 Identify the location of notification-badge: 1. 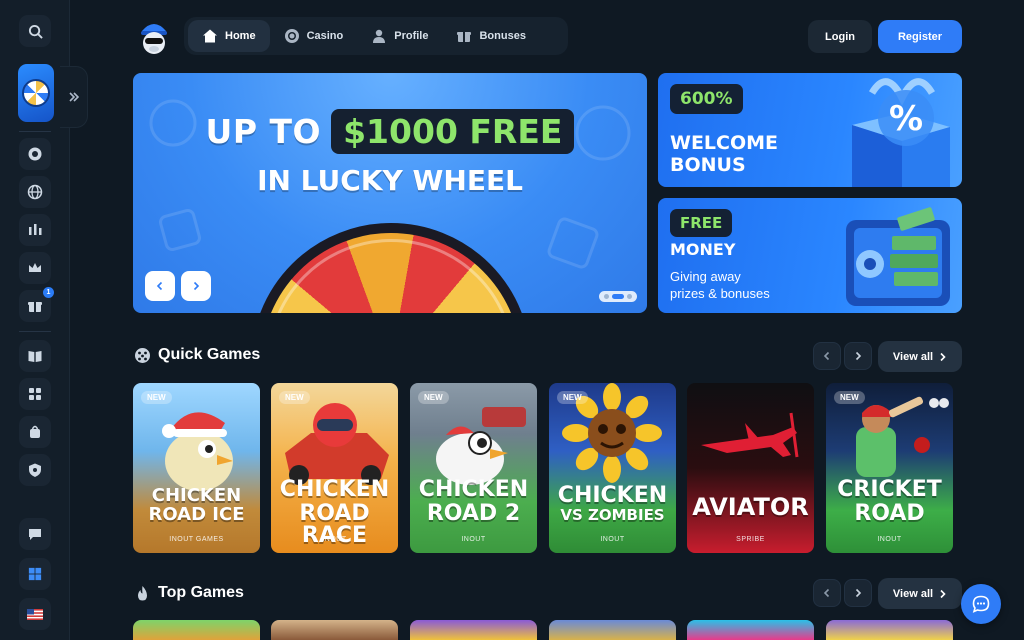
(48, 292).